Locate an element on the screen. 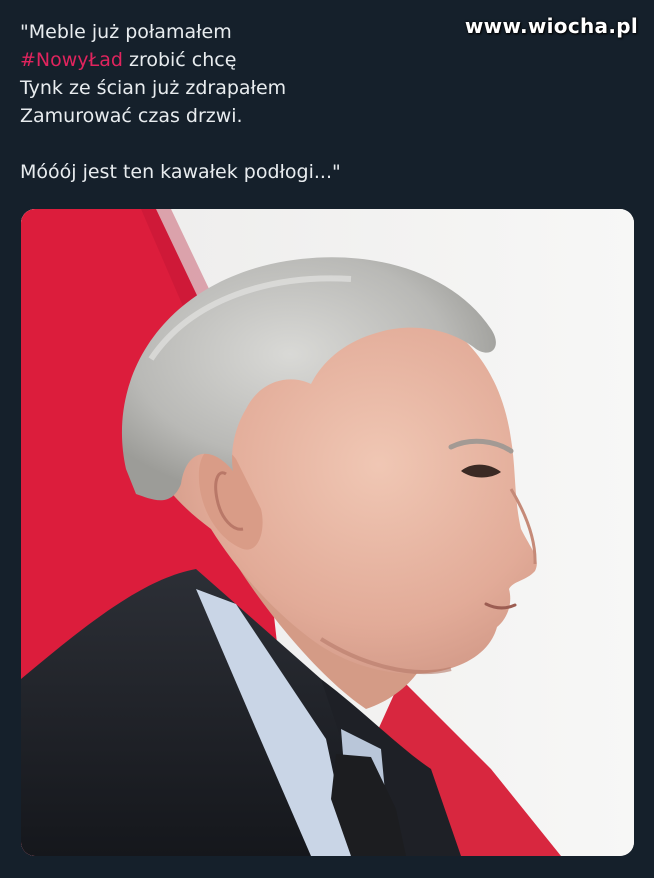 The width and height of the screenshot is (654, 878). tweet-line-2-rest: zrobić chcę is located at coordinates (179, 60).